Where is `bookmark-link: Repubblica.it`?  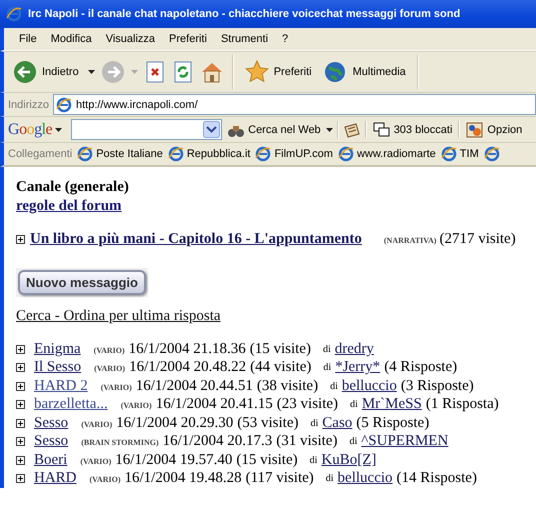 bookmark-link: Repubblica.it is located at coordinates (209, 154).